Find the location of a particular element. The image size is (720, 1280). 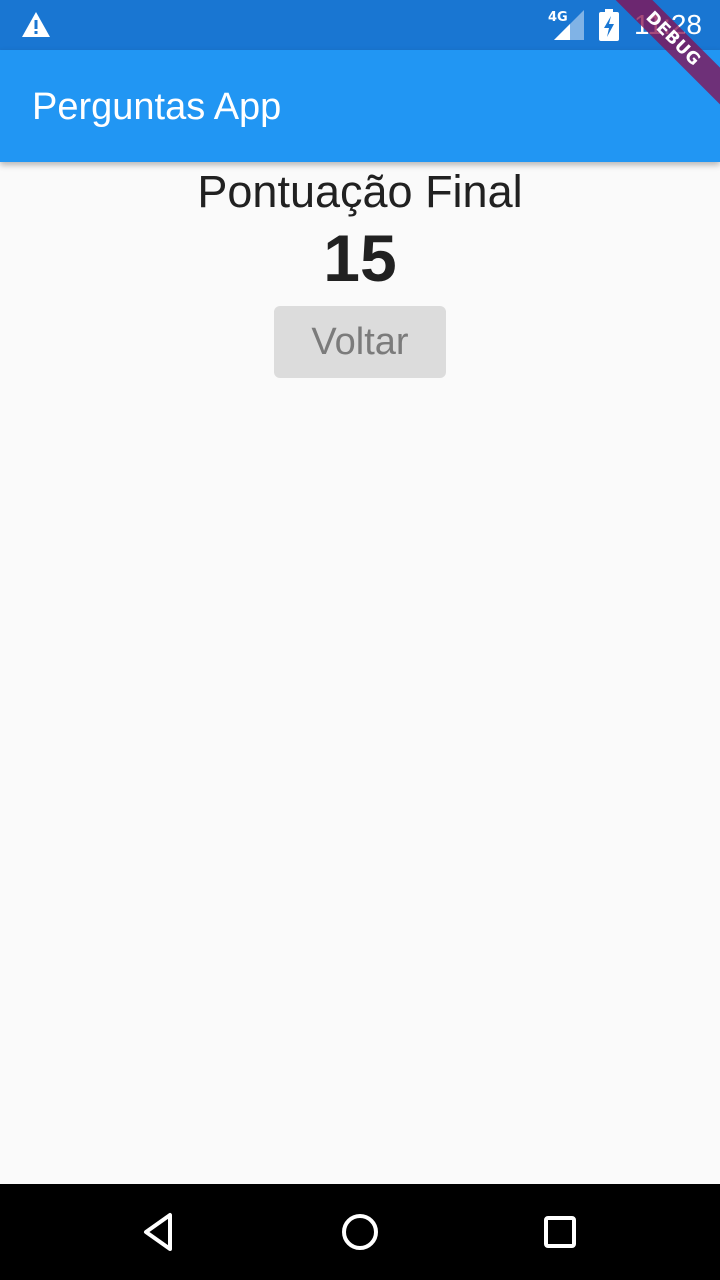

home-circle-icon is located at coordinates (360, 1232).